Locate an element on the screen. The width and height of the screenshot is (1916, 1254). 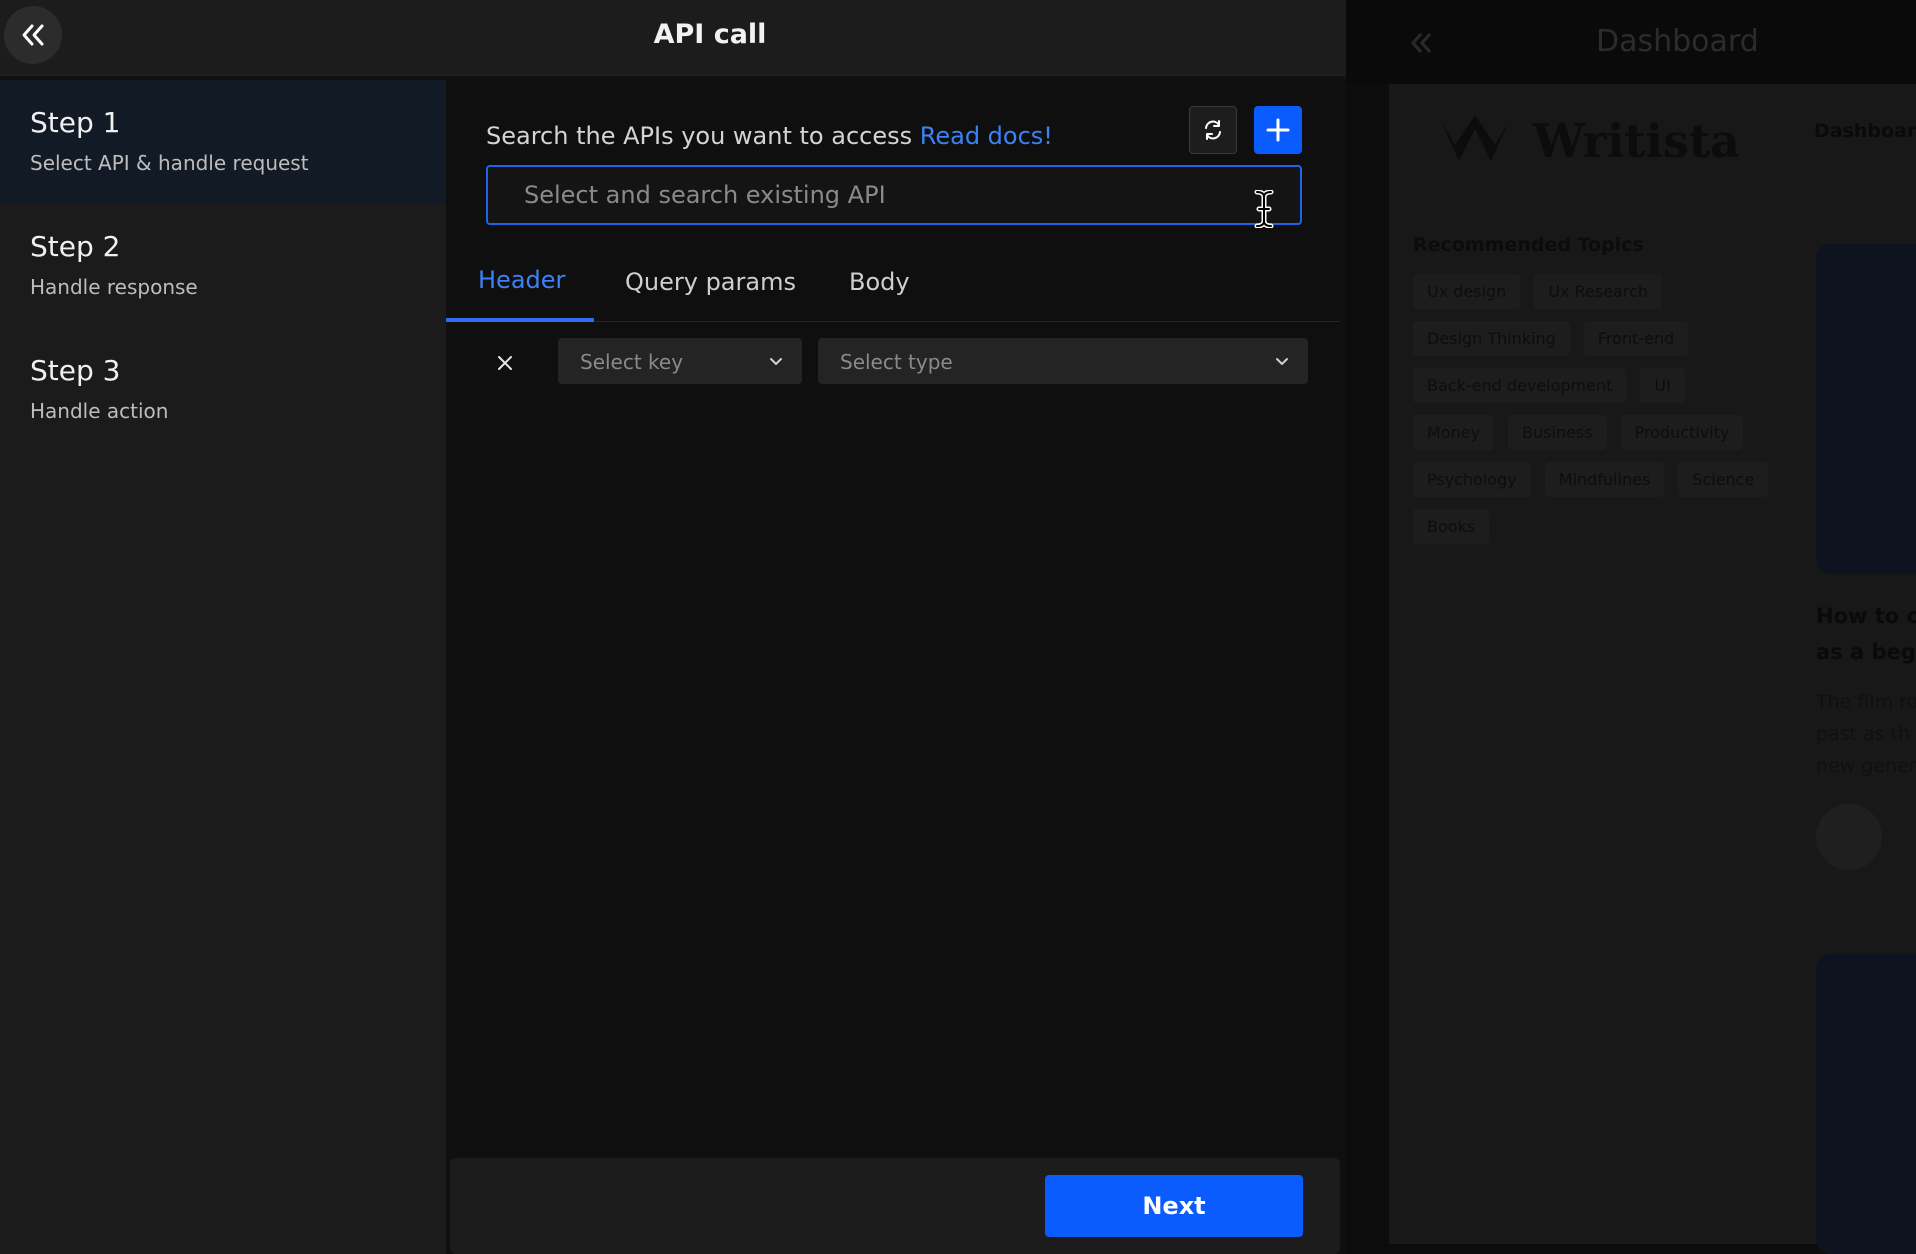
close-icon is located at coordinates (505, 363).